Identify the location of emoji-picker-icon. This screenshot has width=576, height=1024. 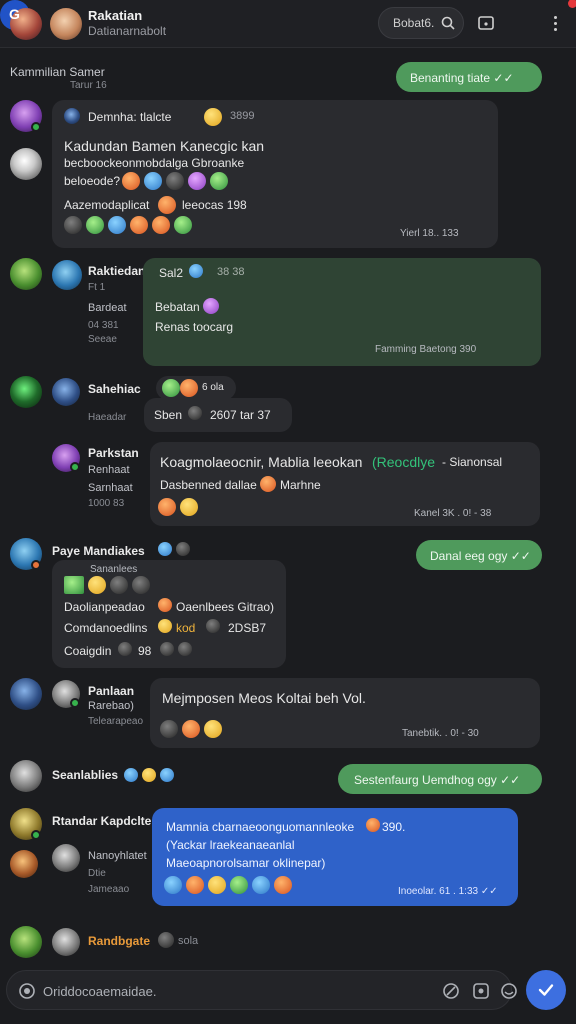
(509, 991).